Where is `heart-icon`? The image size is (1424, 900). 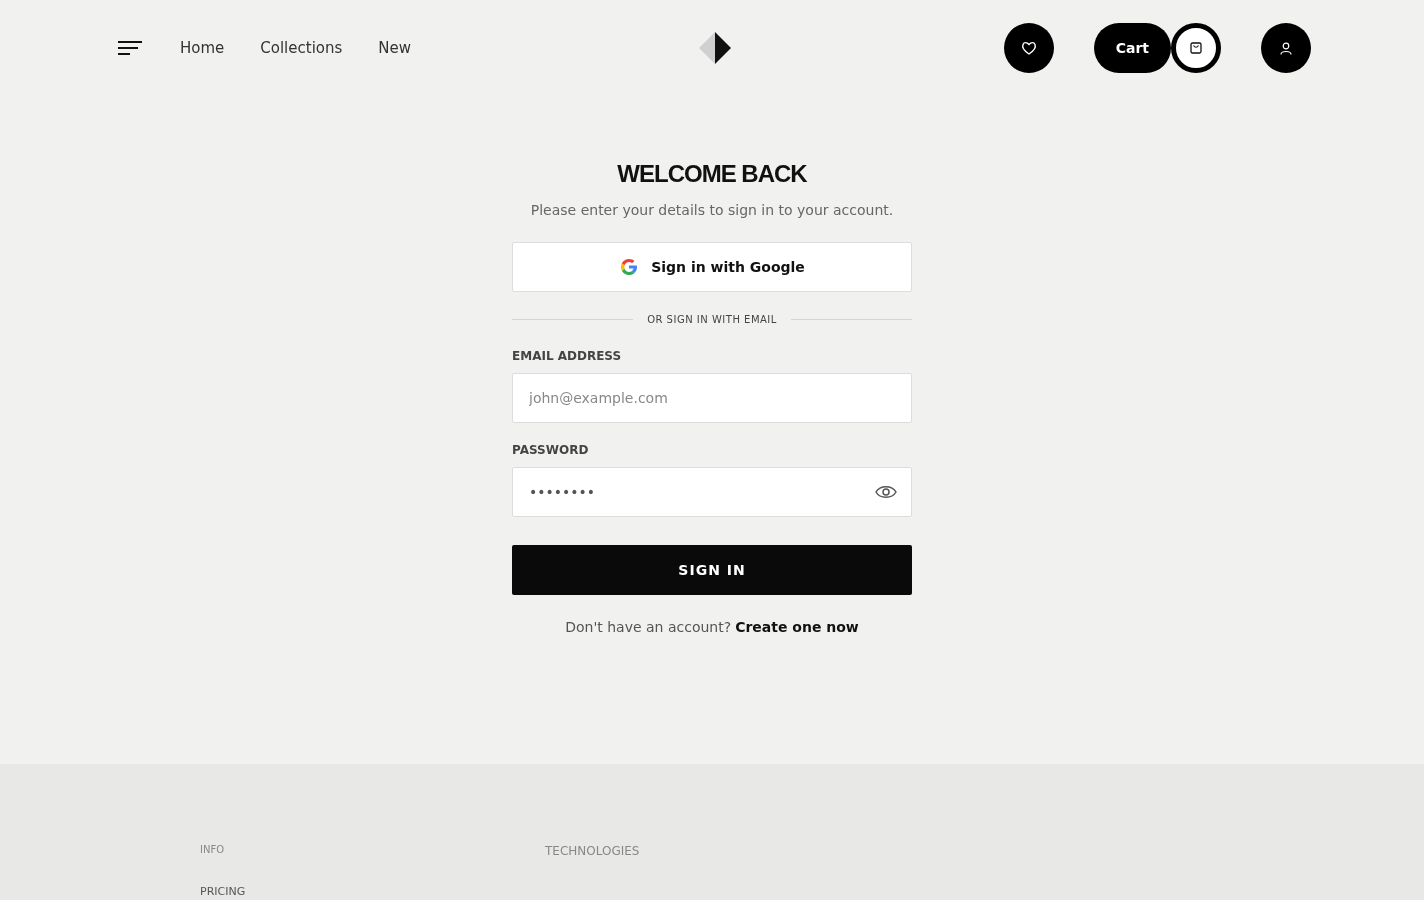 heart-icon is located at coordinates (1028, 48).